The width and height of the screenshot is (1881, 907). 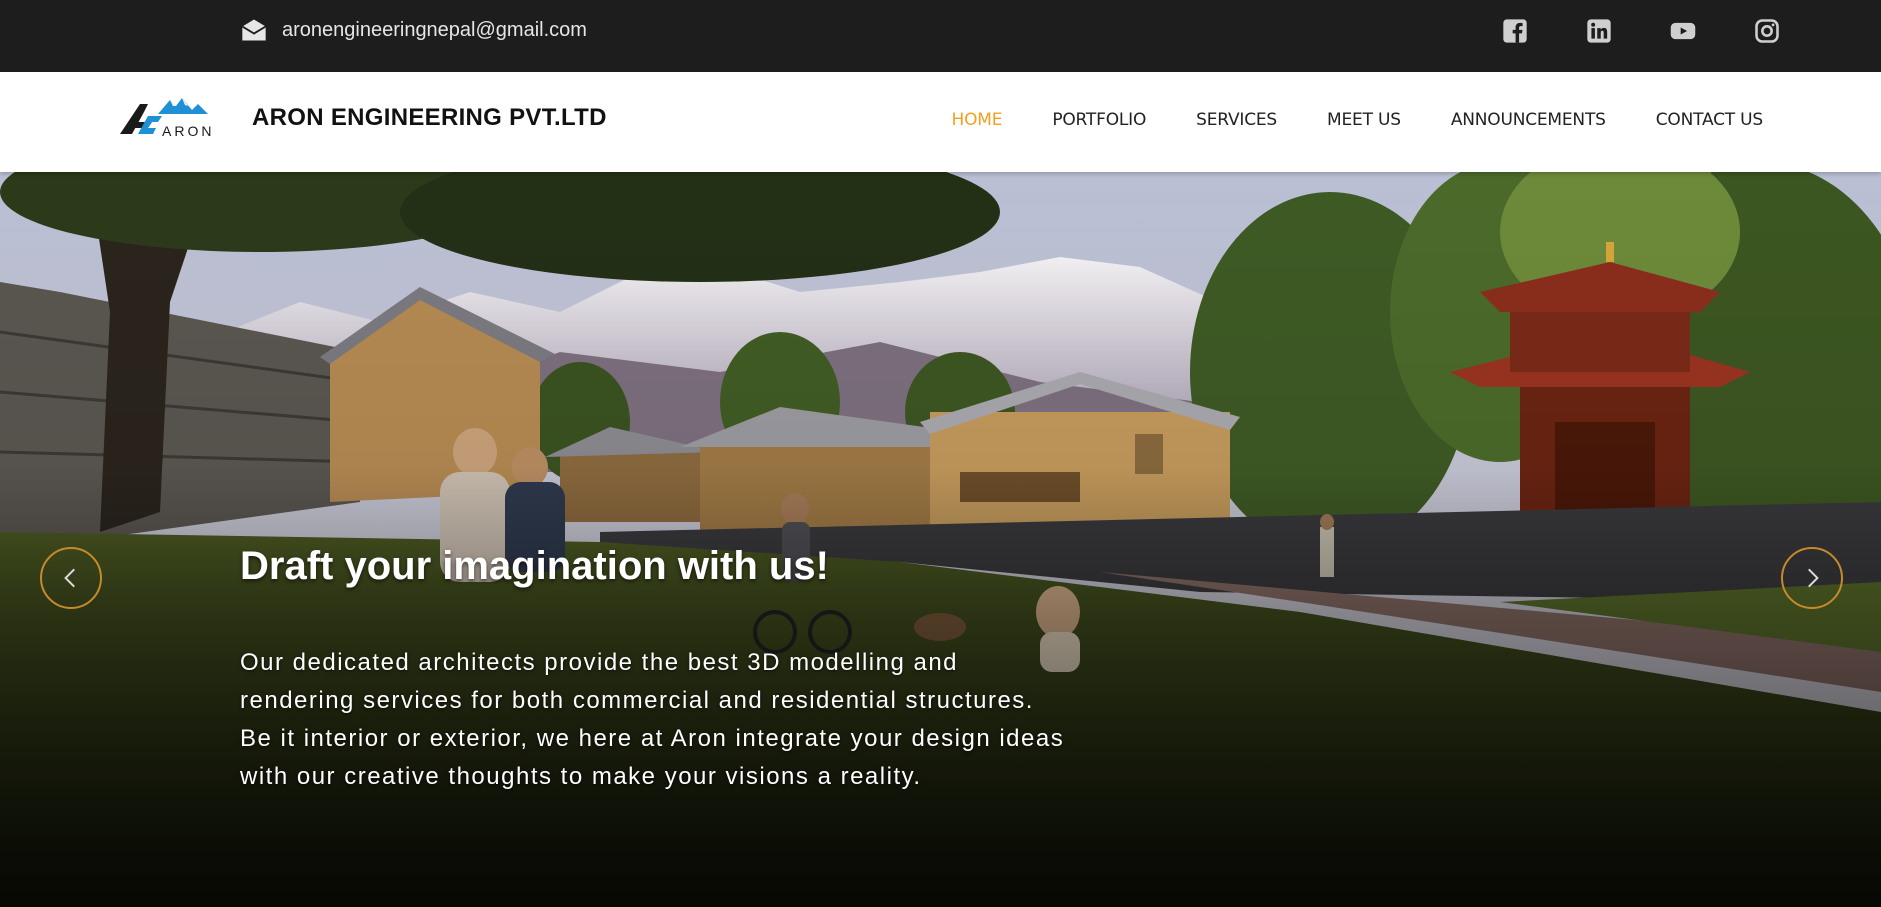 I want to click on nav-meet-us: MEET US, so click(x=1364, y=120).